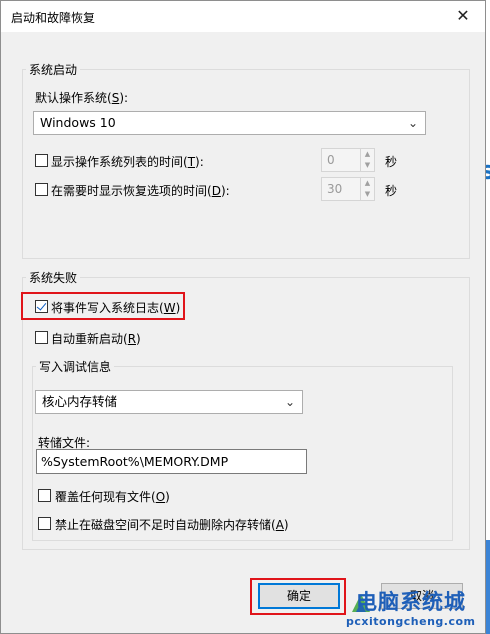 The height and width of the screenshot is (634, 490). What do you see at coordinates (229, 123) in the screenshot?
I see `default-os-select: Windows 10 ⌄` at bounding box center [229, 123].